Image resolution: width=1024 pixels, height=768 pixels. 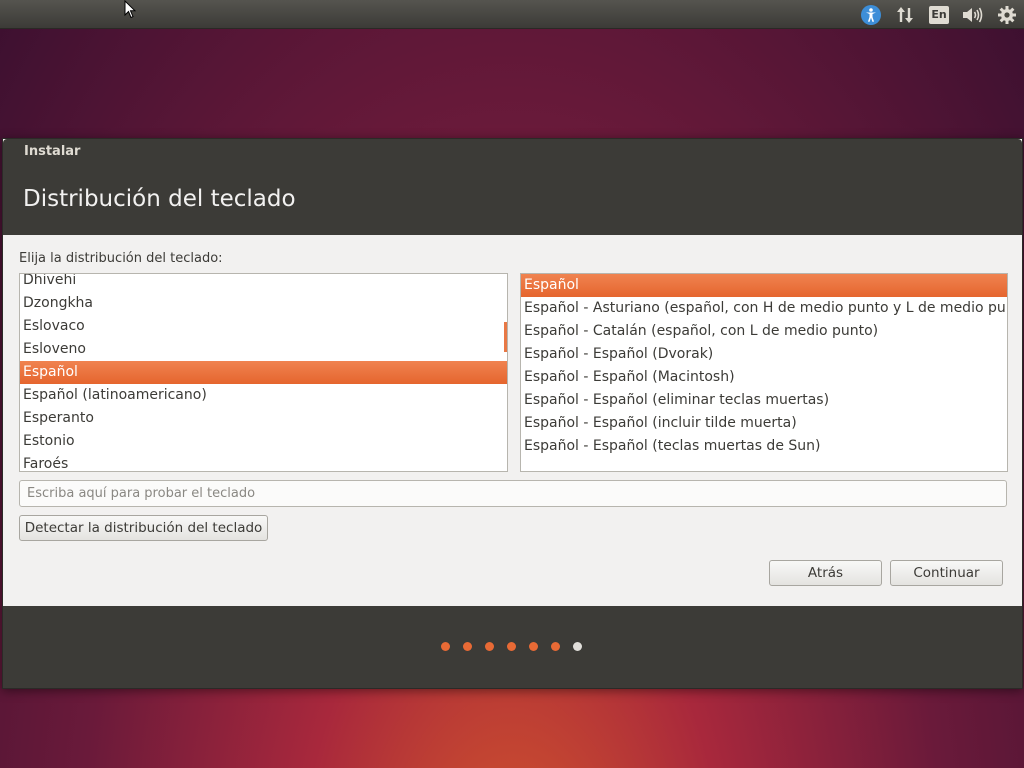 What do you see at coordinates (946, 573) in the screenshot?
I see `continue-button: Continuar` at bounding box center [946, 573].